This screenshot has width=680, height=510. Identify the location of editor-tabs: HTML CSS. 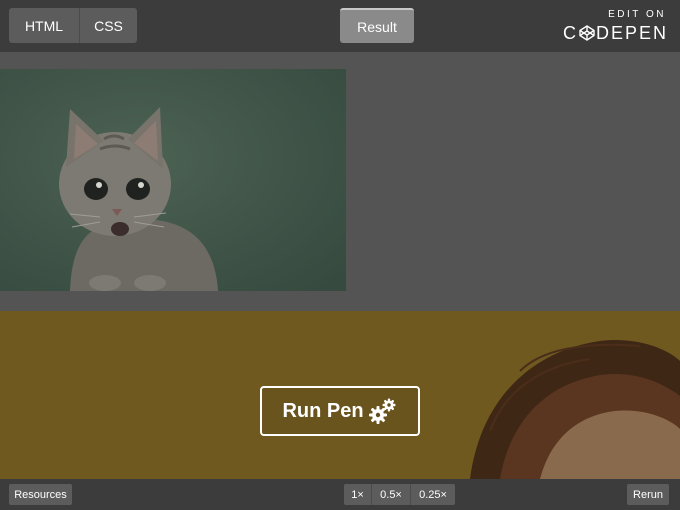
(73, 25).